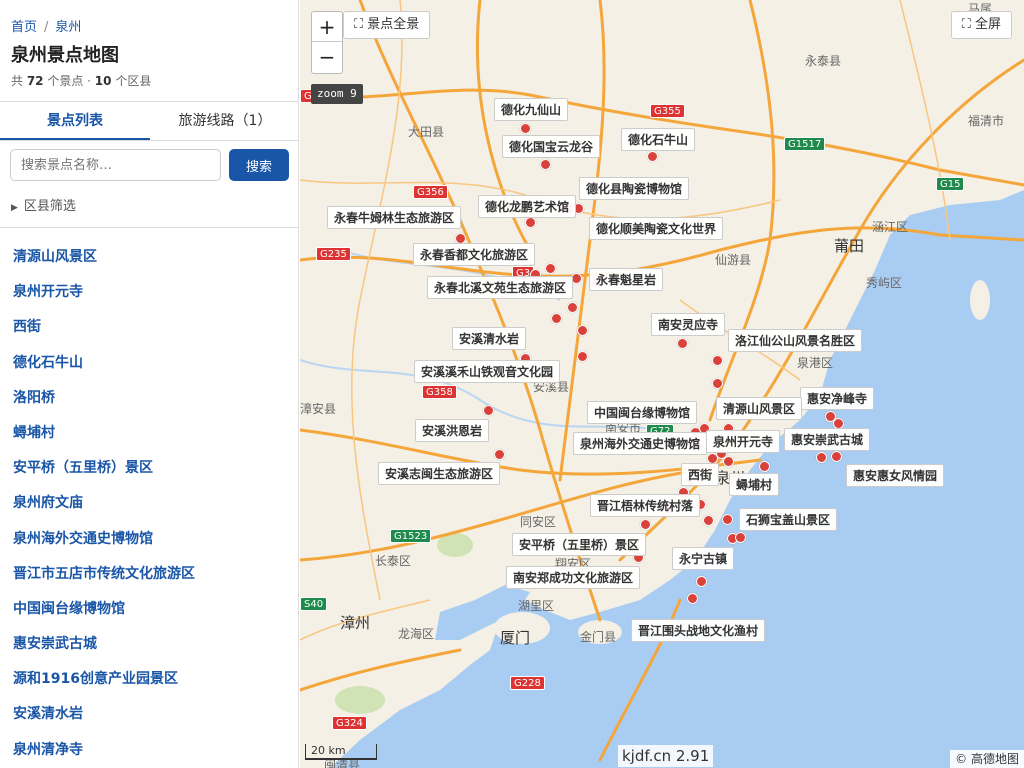 Image resolution: width=1024 pixels, height=768 pixels. I want to click on breadcrumb-home: 首页, so click(24, 27).